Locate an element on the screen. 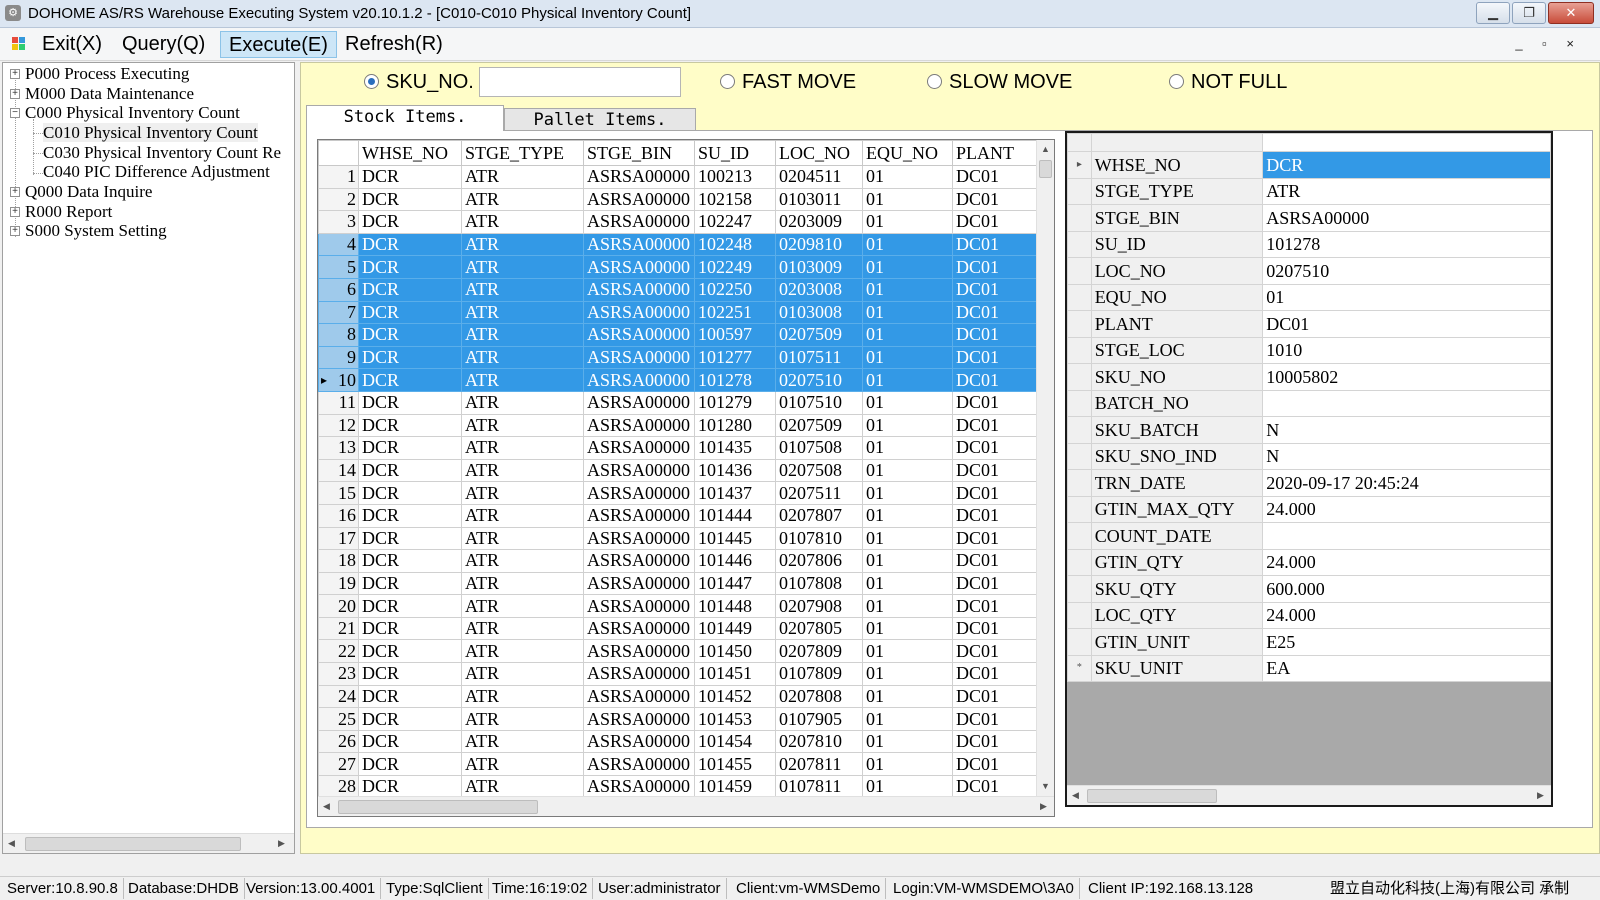 The image size is (1600, 900). grid-cell: 0204511 is located at coordinates (819, 177).